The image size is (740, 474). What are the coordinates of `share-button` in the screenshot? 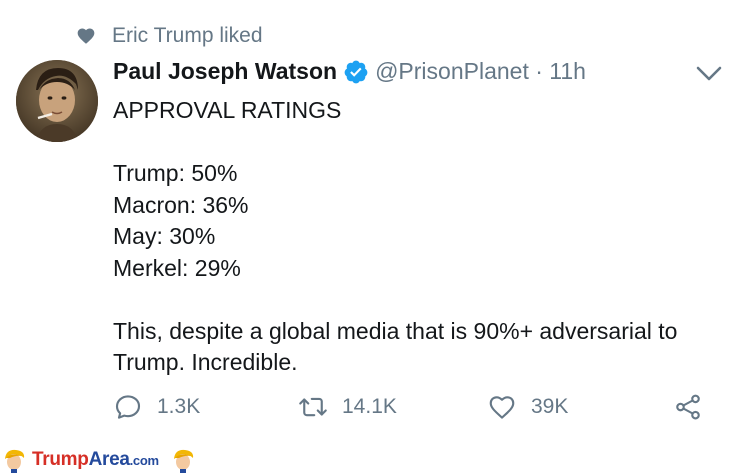 It's located at (688, 407).